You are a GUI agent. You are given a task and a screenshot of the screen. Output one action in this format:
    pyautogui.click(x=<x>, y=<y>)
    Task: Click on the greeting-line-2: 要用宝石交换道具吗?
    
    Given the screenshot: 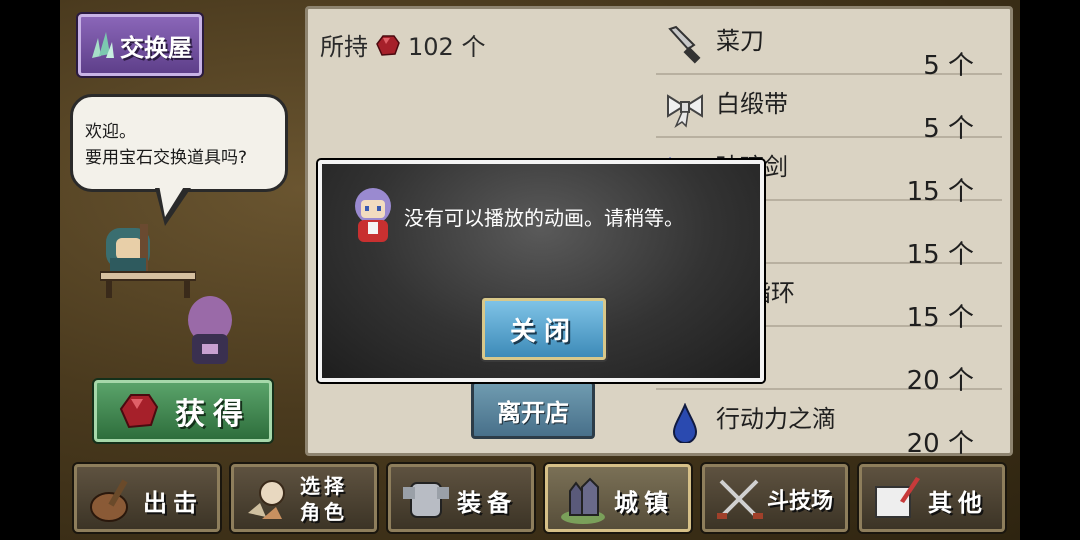 What is the action you would take?
    pyautogui.click(x=166, y=158)
    